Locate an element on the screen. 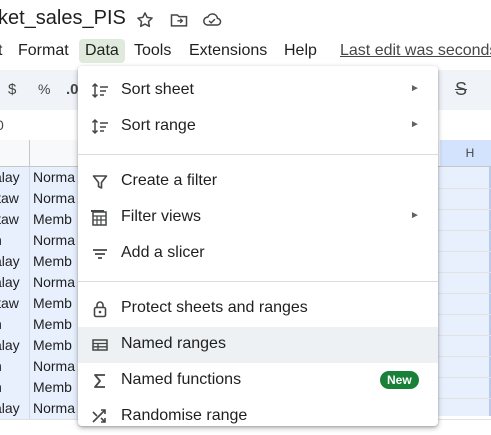 This screenshot has width=491, height=435. menu-item-label: Sort range is located at coordinates (158, 125).